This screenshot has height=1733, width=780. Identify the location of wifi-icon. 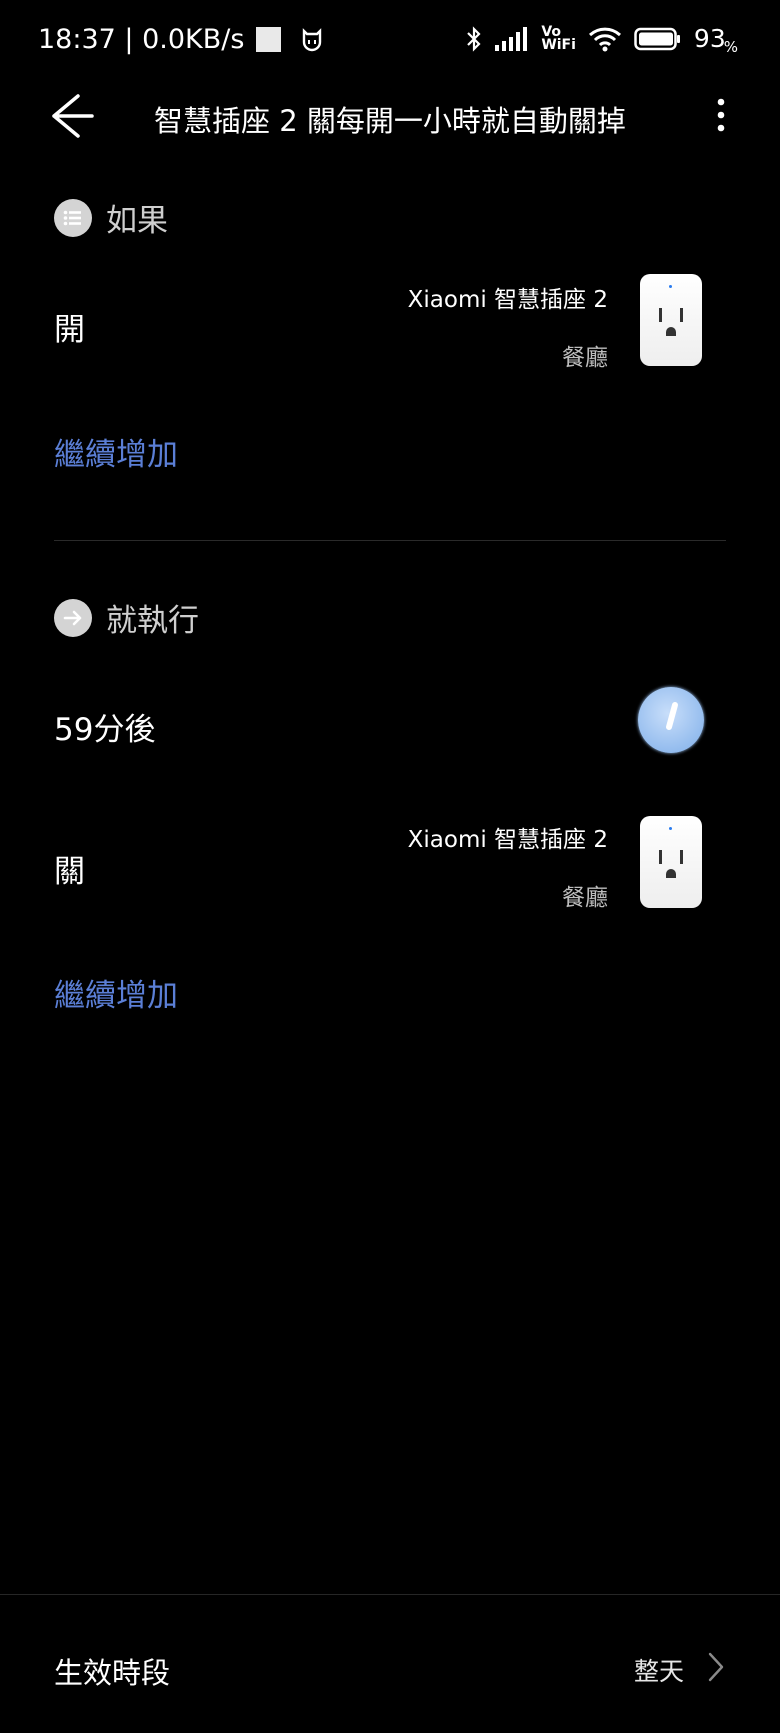
(604, 39).